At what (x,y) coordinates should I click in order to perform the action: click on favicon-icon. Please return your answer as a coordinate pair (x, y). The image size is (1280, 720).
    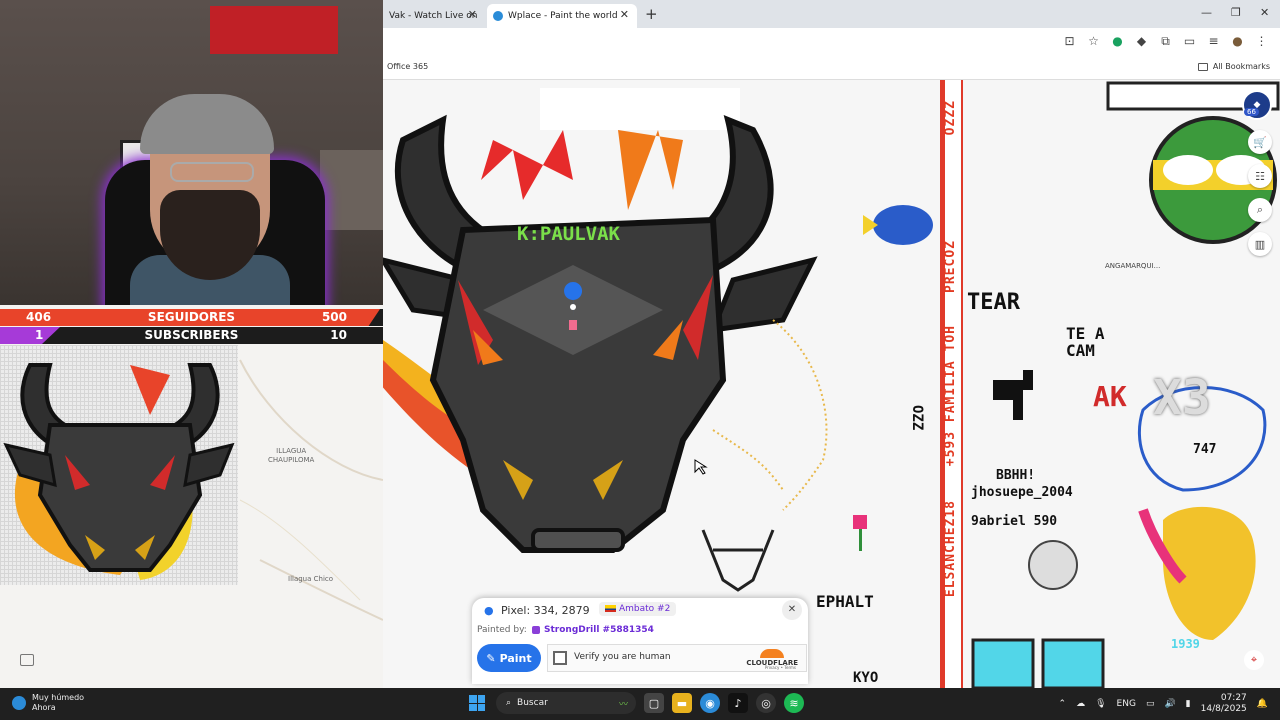
    Looking at the image, I should click on (498, 16).